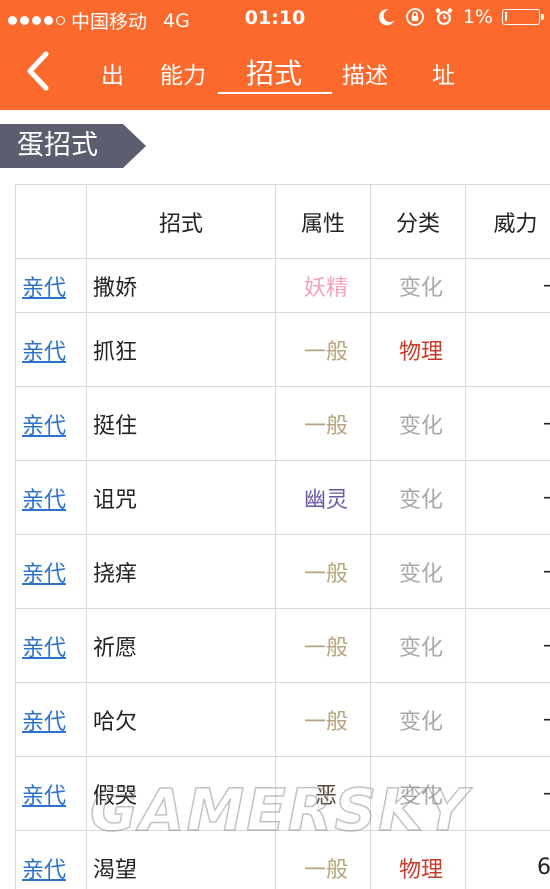 This screenshot has height=889, width=550. What do you see at coordinates (181, 719) in the screenshot?
I see `cell-move: 哈欠` at bounding box center [181, 719].